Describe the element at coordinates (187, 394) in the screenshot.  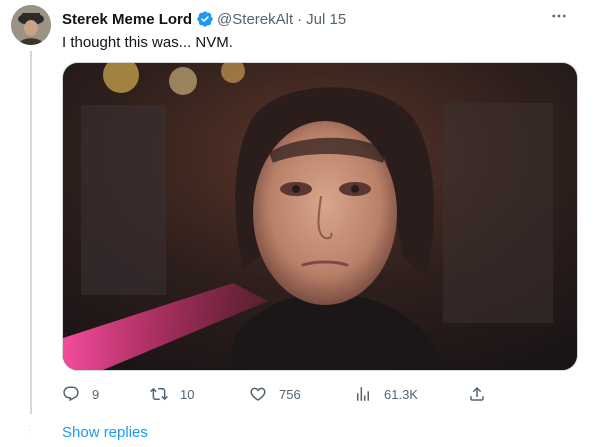
I see `retweet-count: 10` at that location.